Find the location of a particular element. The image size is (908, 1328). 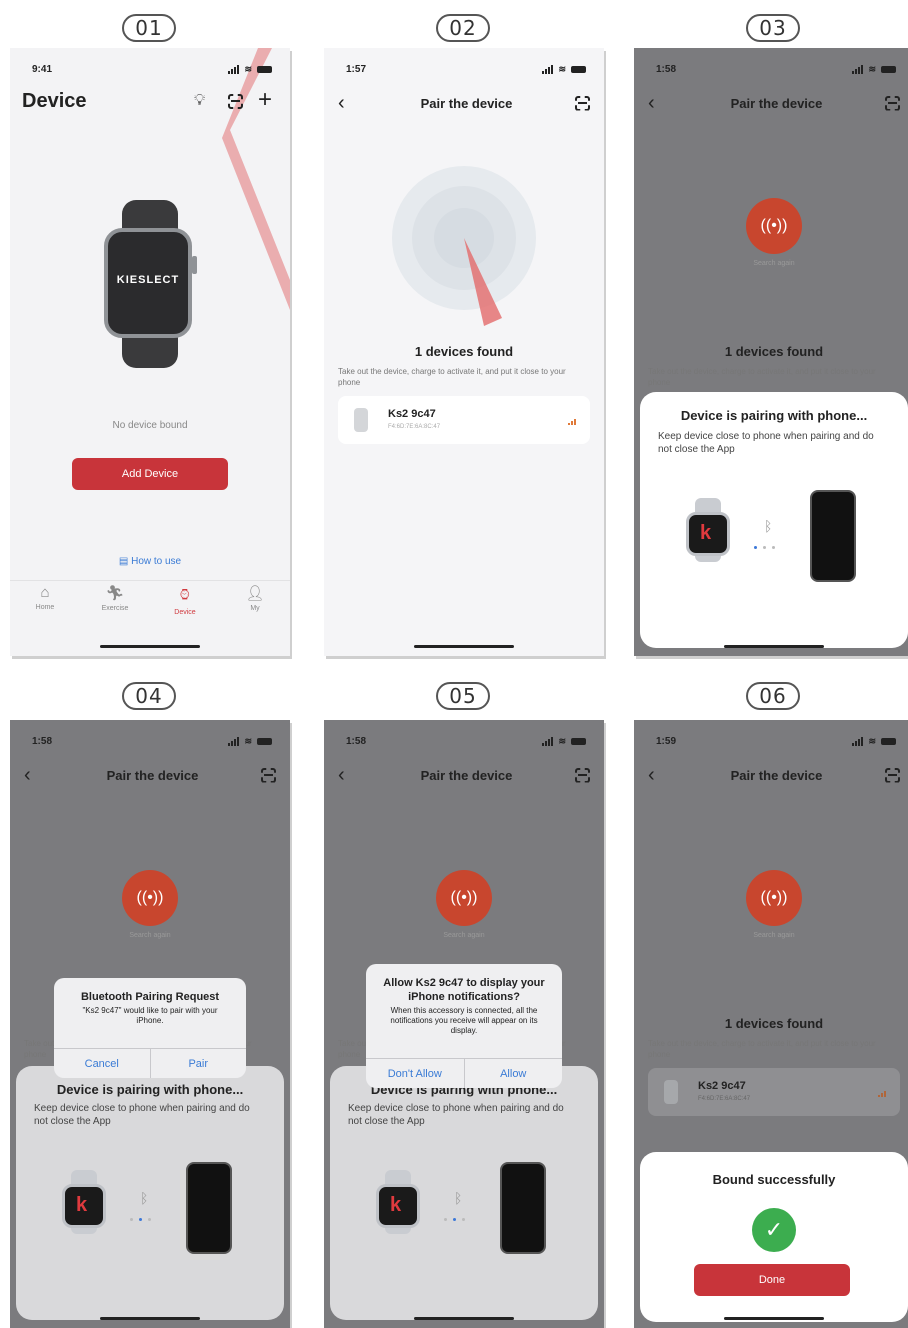

add-device-button: Add Device is located at coordinates (150, 474).